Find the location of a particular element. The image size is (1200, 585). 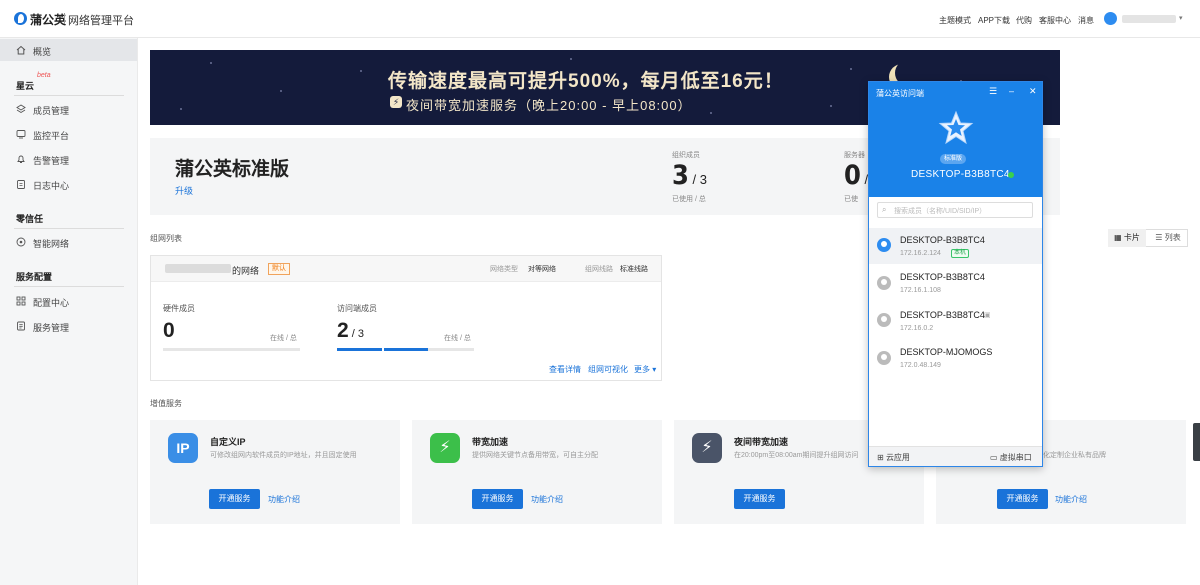

logo-icon is located at coordinates (20, 18).